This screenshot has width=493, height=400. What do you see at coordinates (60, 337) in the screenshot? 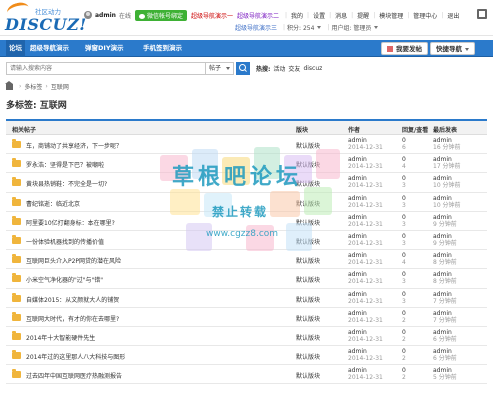
I see `thread-title-link: 2014年十大智能硬件先生` at bounding box center [60, 337].